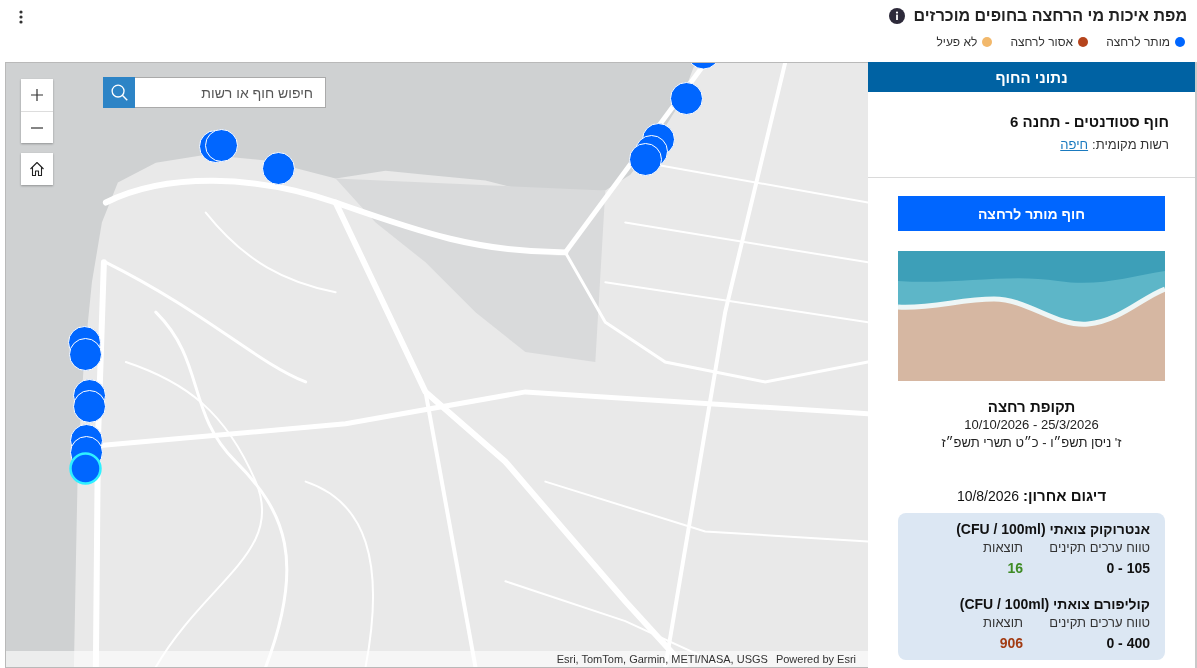  Describe the element at coordinates (897, 16) in the screenshot. I see `info-icon` at that location.